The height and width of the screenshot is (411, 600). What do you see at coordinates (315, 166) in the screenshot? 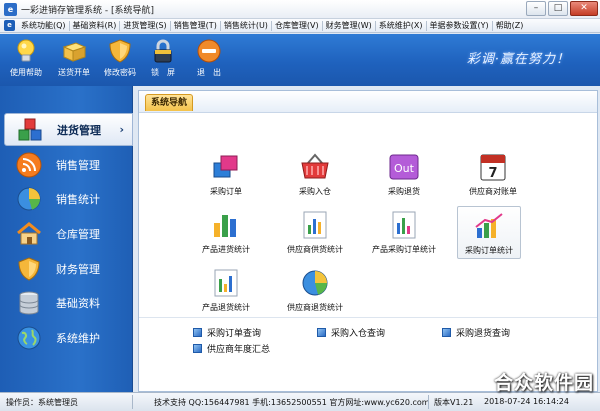
I see `basket-icon` at bounding box center [315, 166].